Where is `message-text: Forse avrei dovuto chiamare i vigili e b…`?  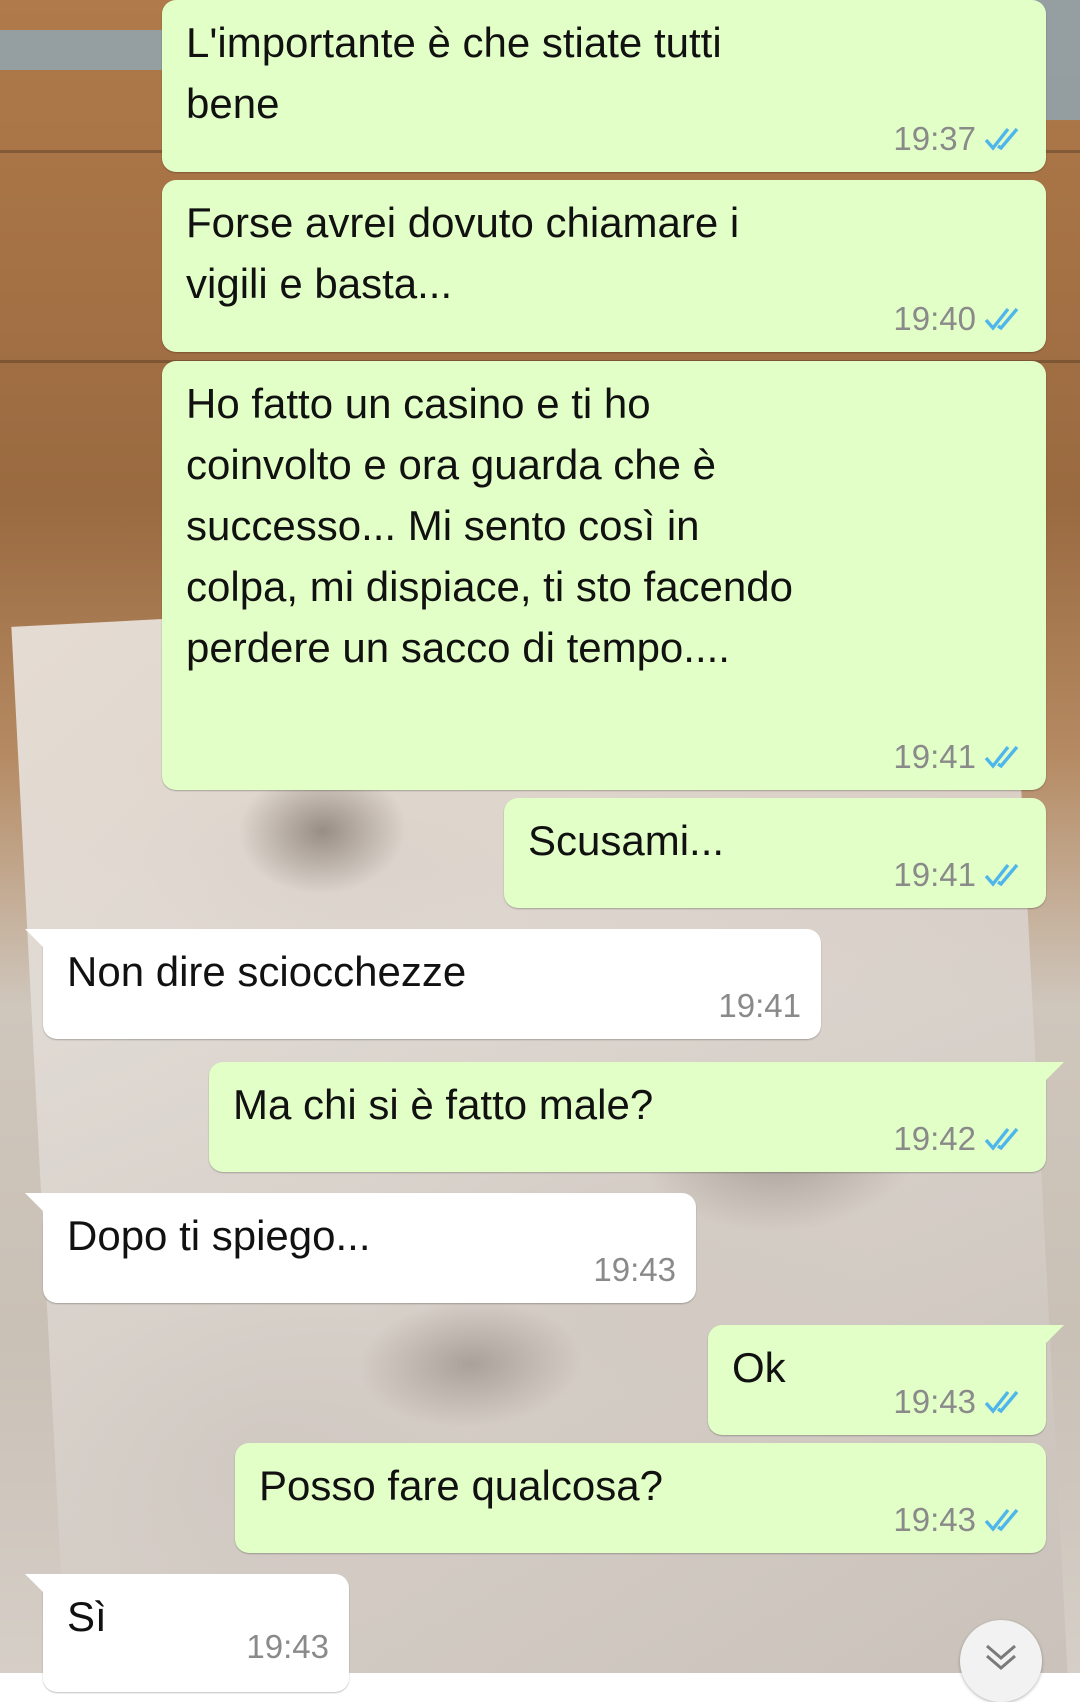
message-text: Forse avrei dovuto chiamare i vigili e b… is located at coordinates (463, 253).